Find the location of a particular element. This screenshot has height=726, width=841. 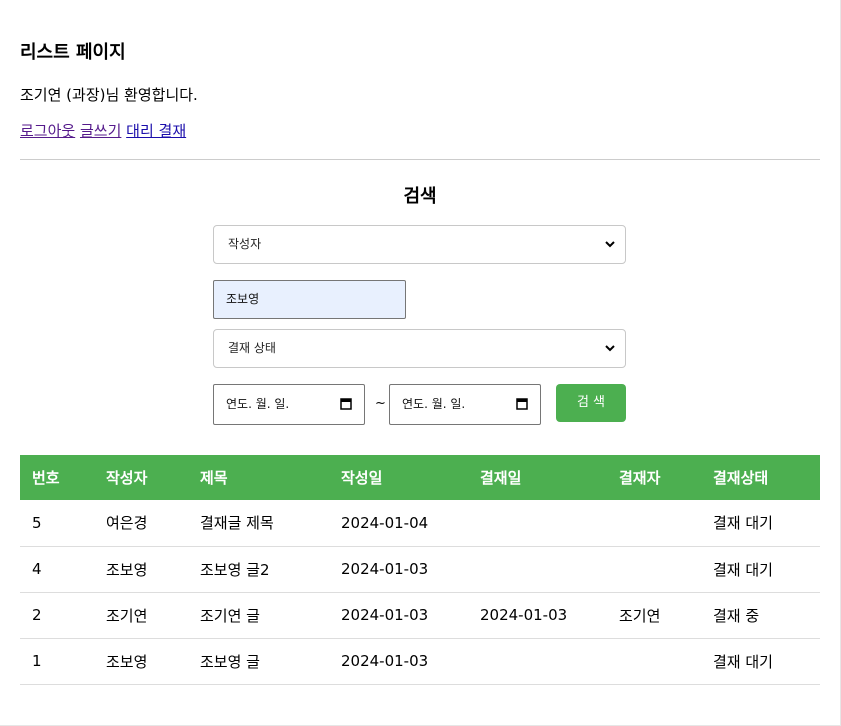

cell-number: 5 is located at coordinates (57, 523).